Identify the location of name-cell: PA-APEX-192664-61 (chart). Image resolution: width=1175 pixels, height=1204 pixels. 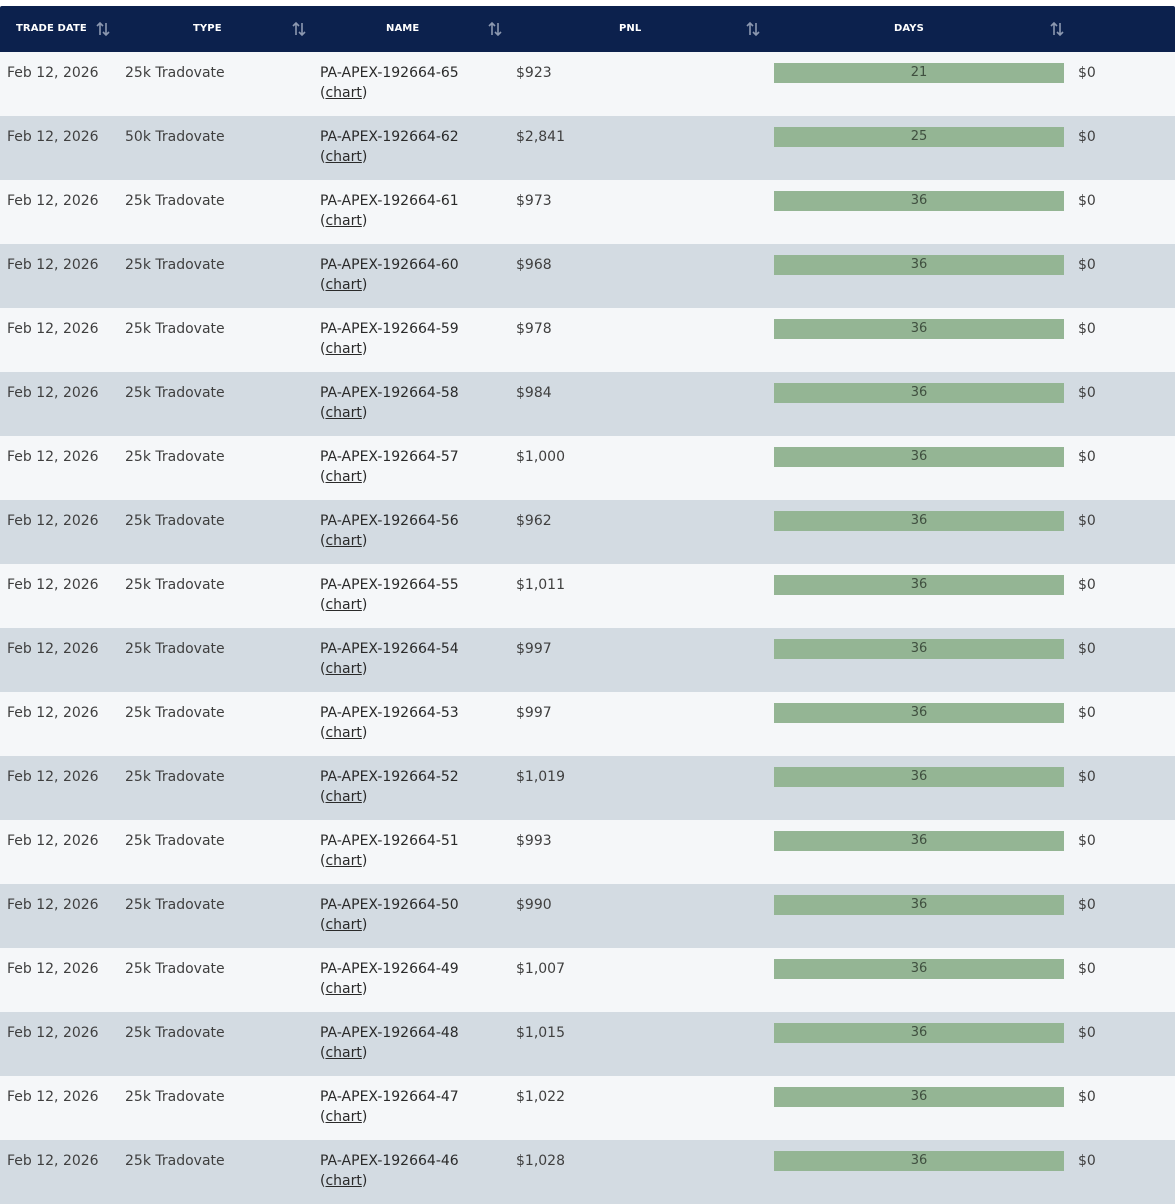
(389, 211).